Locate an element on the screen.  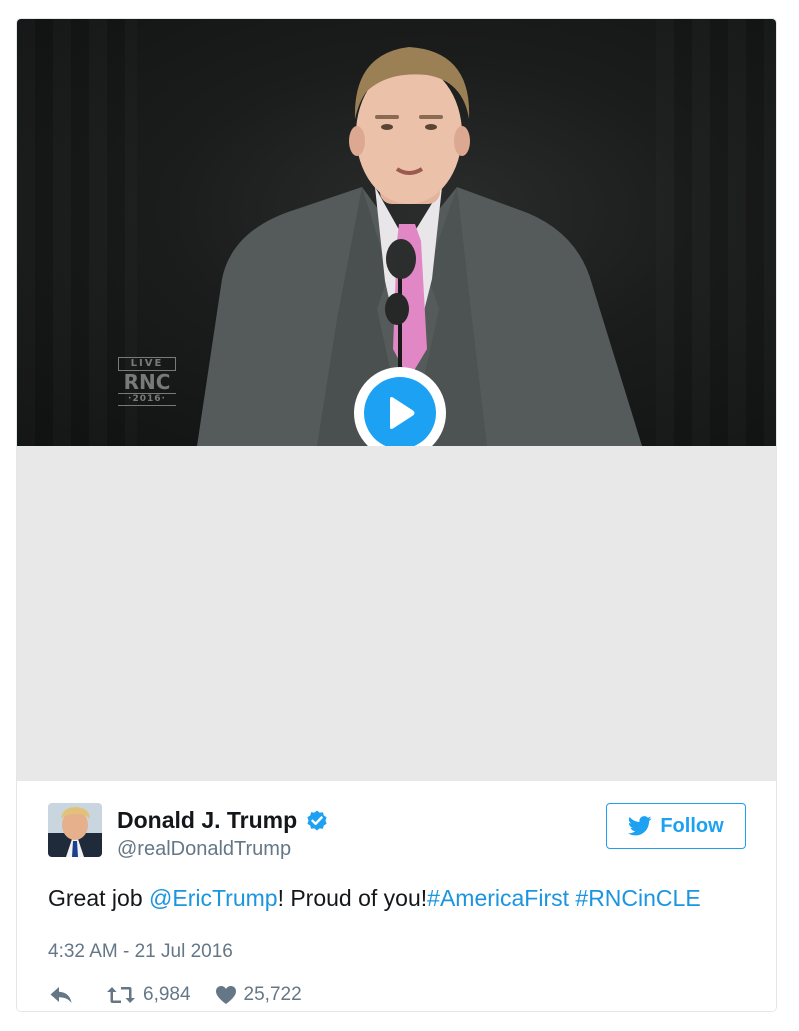
like-button: 25,722 is located at coordinates (258, 995).